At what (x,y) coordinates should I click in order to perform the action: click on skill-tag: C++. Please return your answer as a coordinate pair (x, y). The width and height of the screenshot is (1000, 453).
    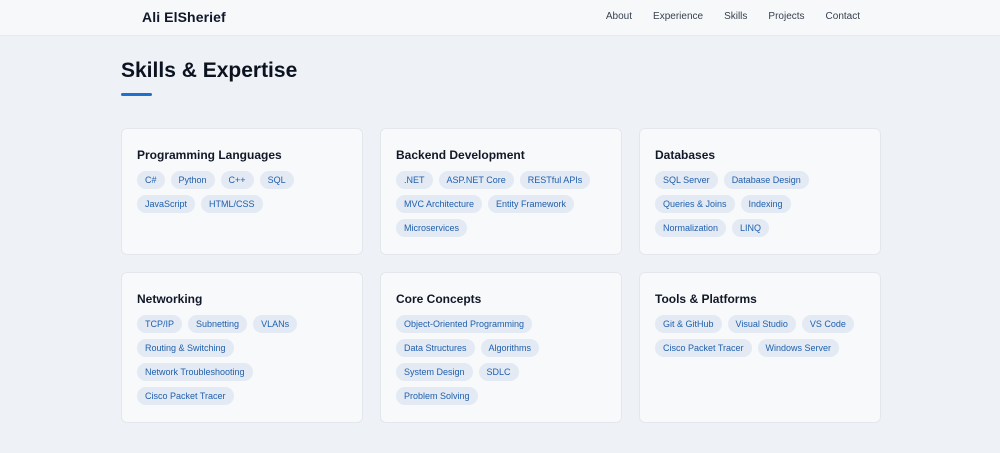
    Looking at the image, I should click on (237, 180).